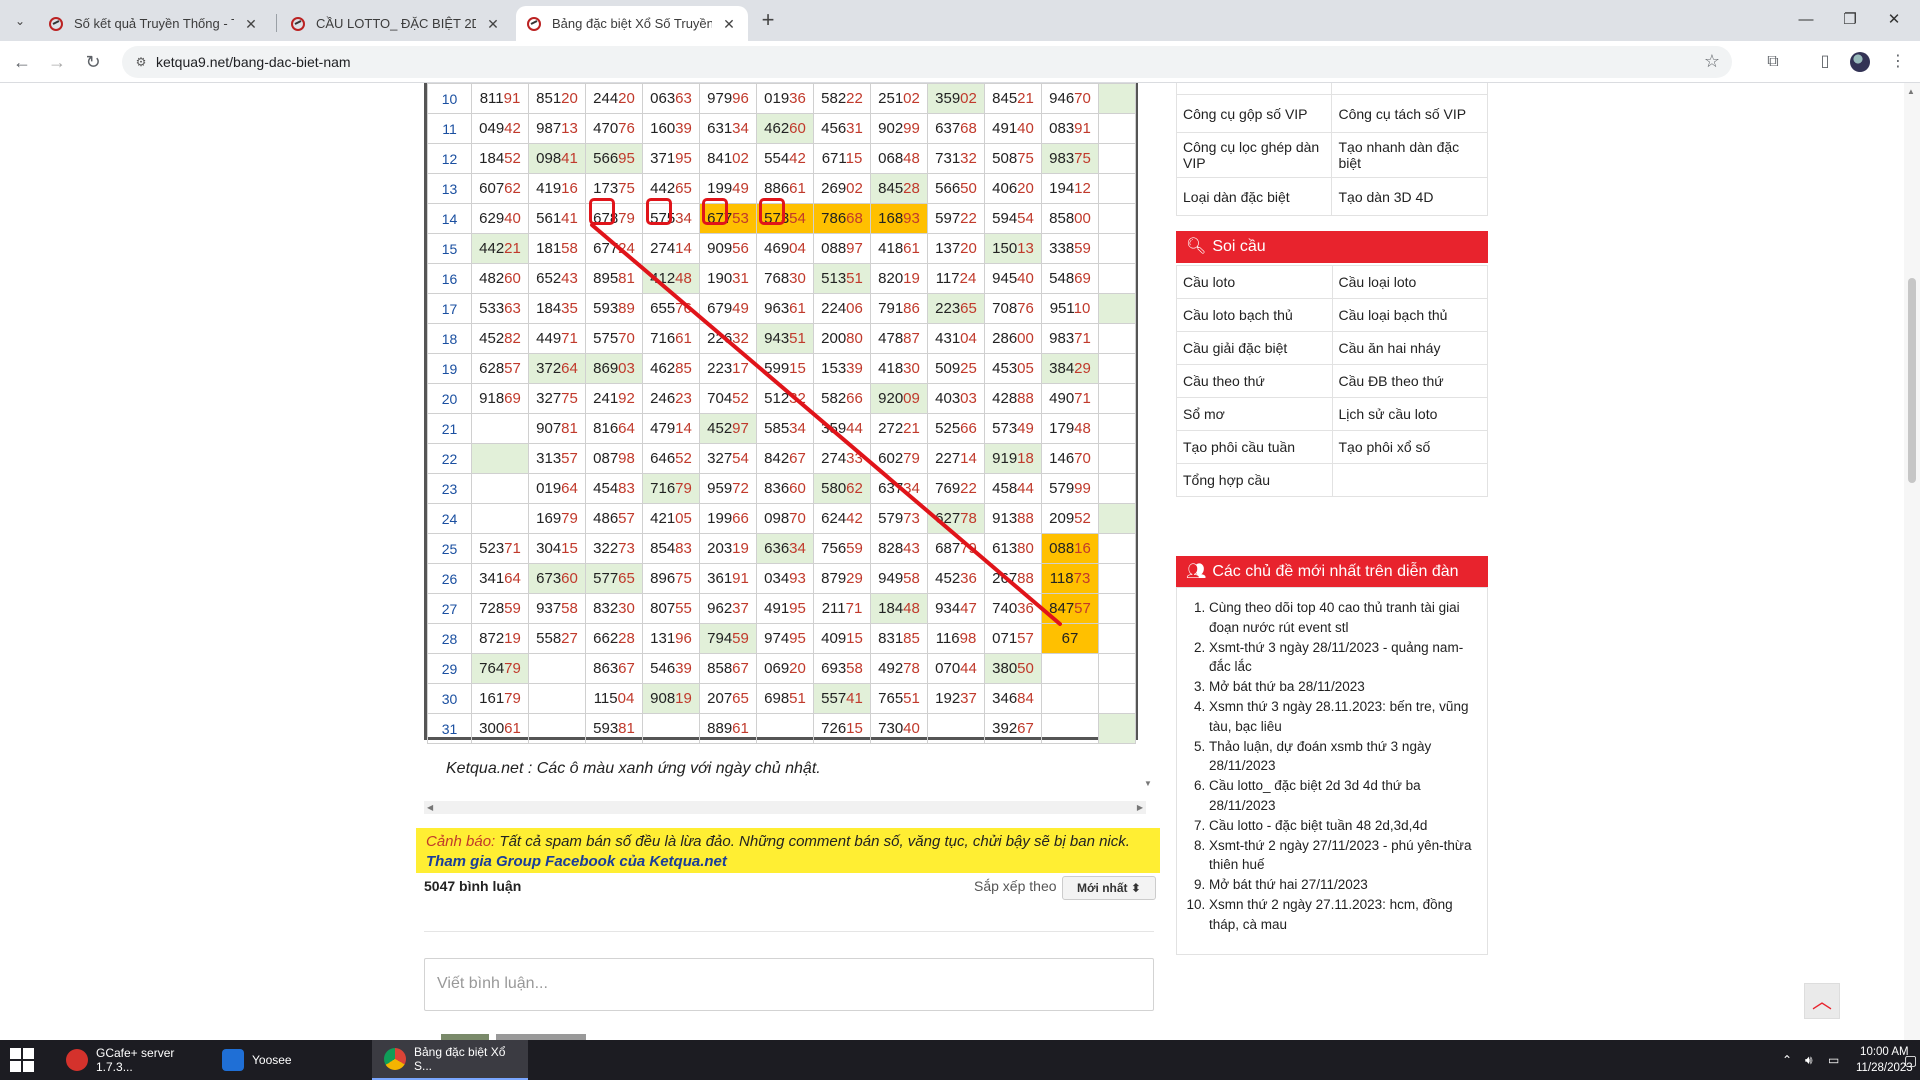 The height and width of the screenshot is (1080, 1920). I want to click on star-icon: ☆, so click(1712, 61).